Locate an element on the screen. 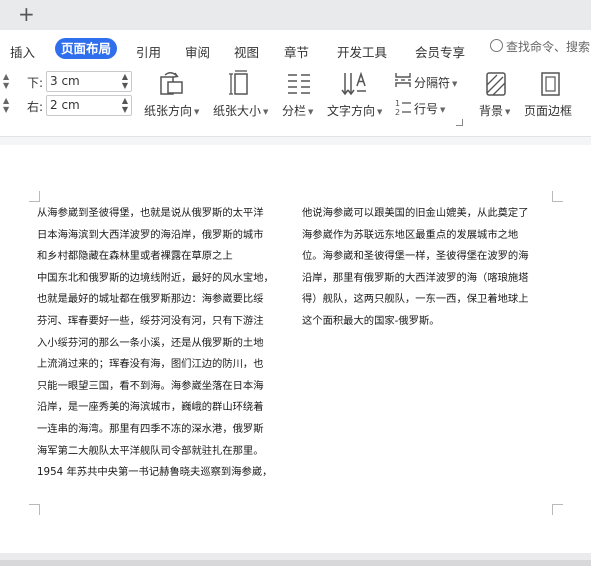  margin-bottom-input: 3 cm ▲ ▼ is located at coordinates (89, 81).